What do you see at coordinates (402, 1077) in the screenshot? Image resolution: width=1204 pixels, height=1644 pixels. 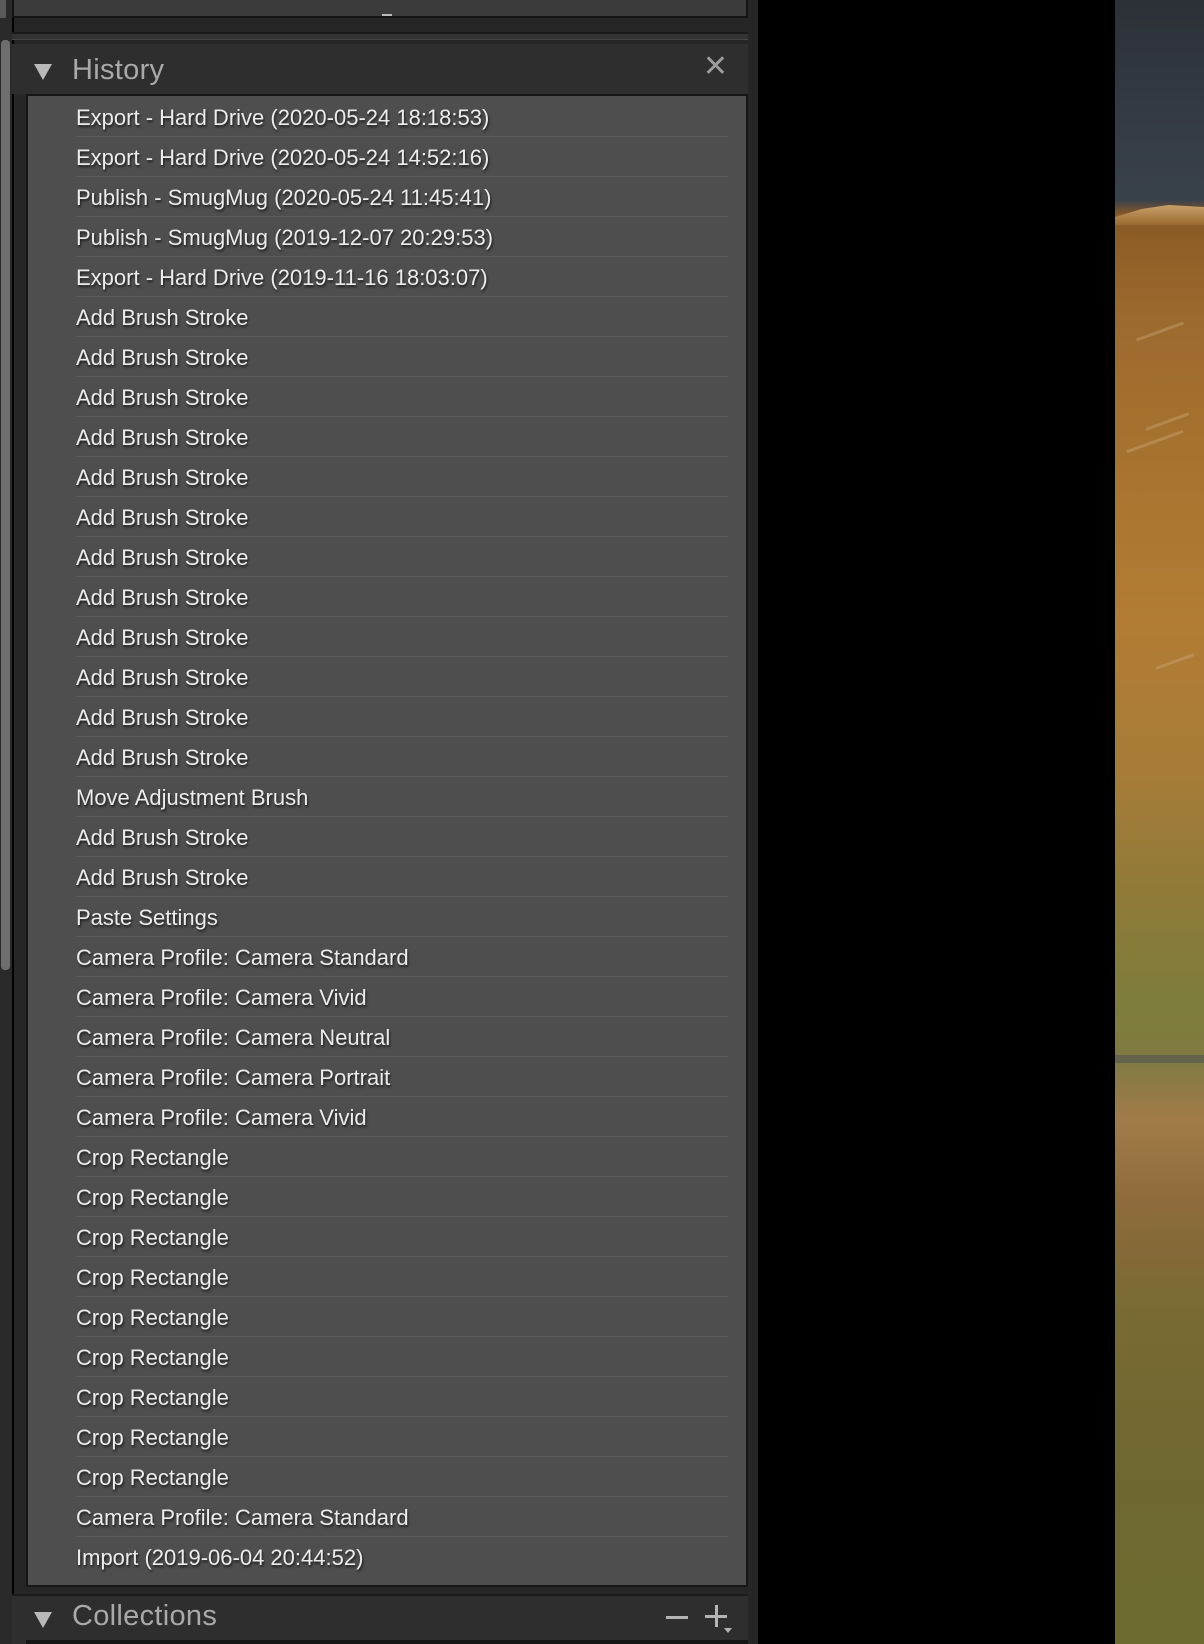 I see `history-item: Camera Profile: Camera Portrait` at bounding box center [402, 1077].